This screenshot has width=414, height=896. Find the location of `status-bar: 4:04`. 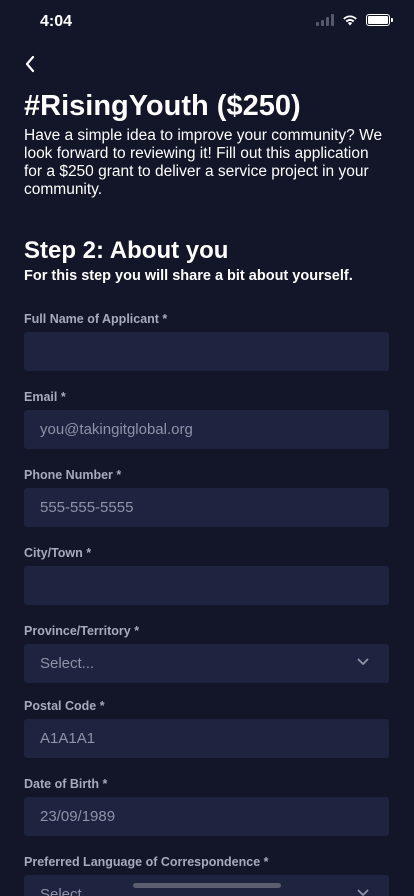

status-bar: 4:04 is located at coordinates (207, 22).